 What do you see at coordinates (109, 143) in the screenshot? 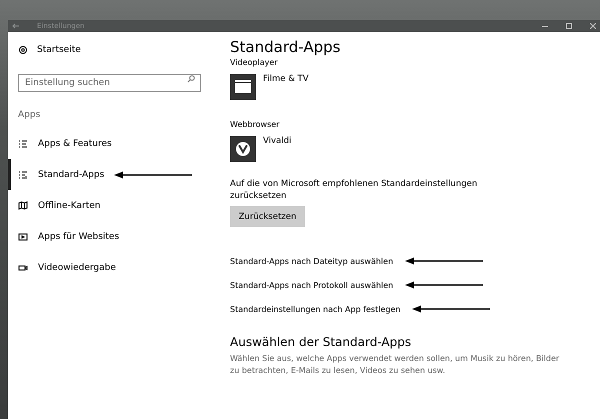
I see `sidebar-item: Apps & Features` at bounding box center [109, 143].